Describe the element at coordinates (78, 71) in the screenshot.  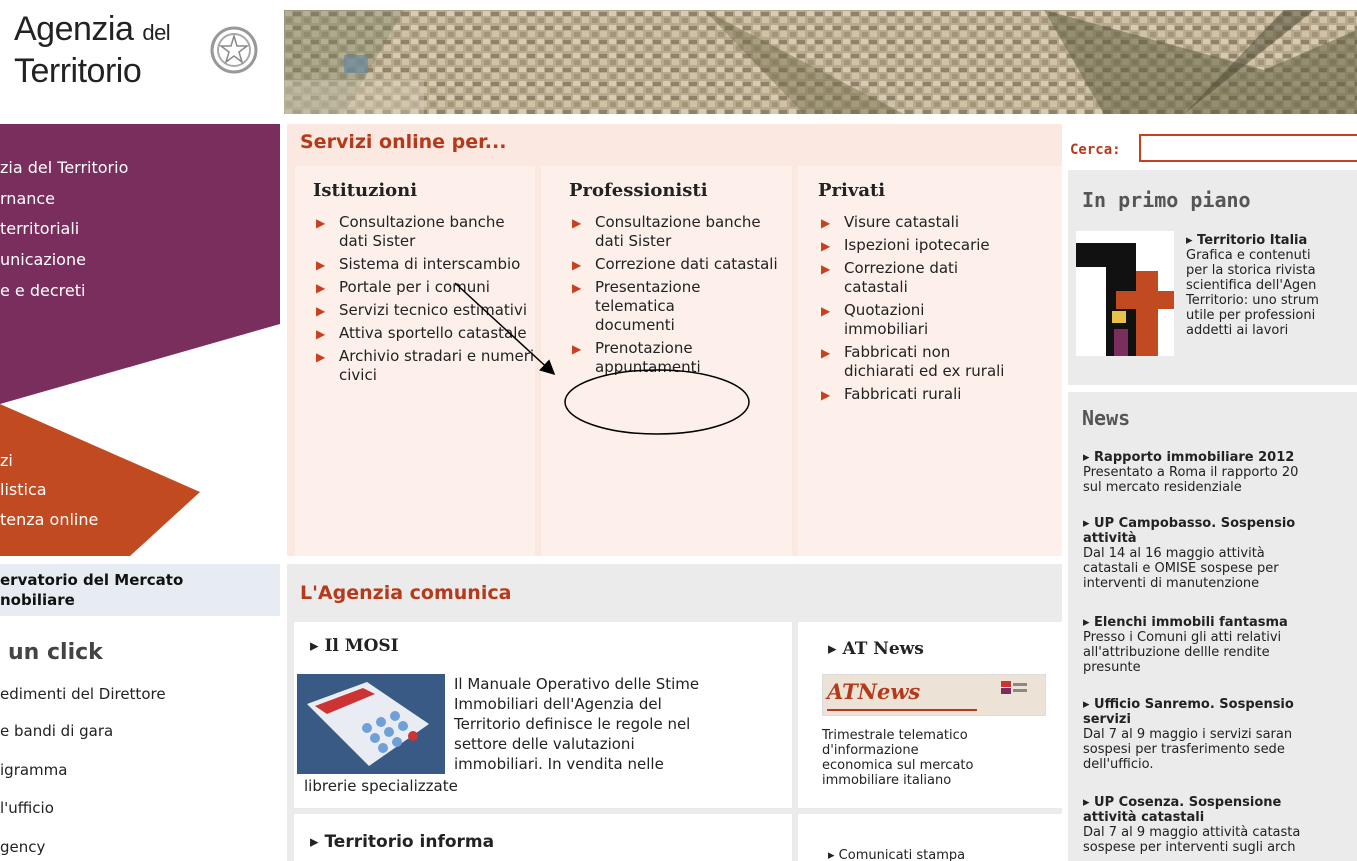
I see `logo-word-territorio: Territorio` at that location.